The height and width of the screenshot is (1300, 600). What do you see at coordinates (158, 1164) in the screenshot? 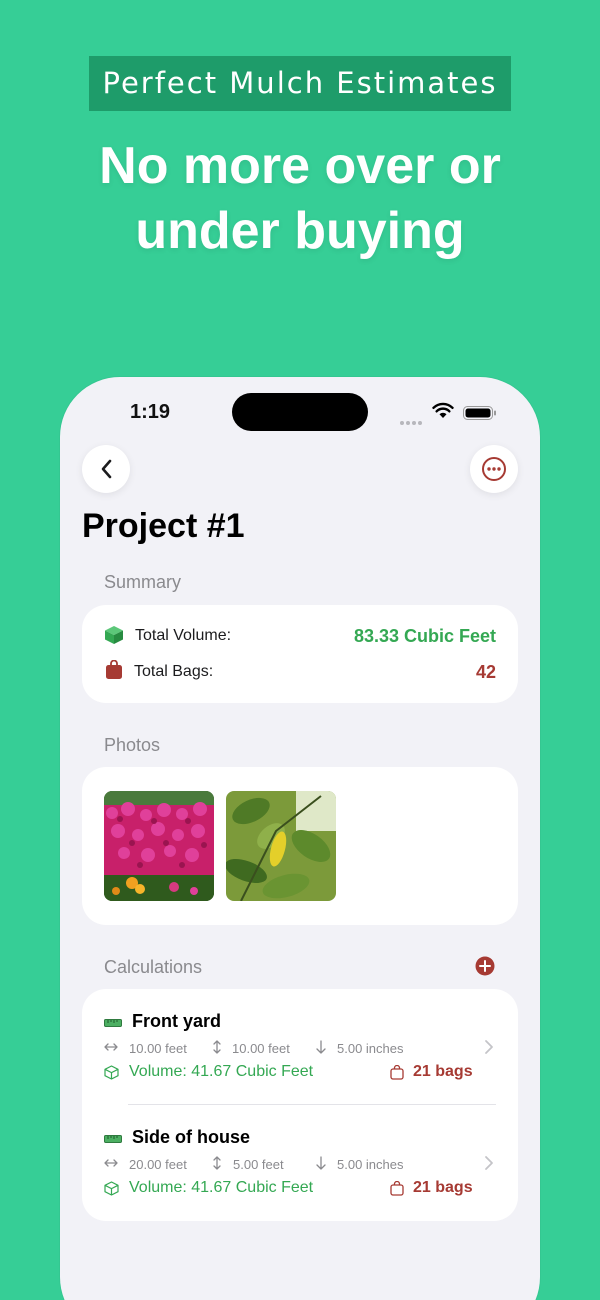
I see `length-value: 20.00 feet` at bounding box center [158, 1164].